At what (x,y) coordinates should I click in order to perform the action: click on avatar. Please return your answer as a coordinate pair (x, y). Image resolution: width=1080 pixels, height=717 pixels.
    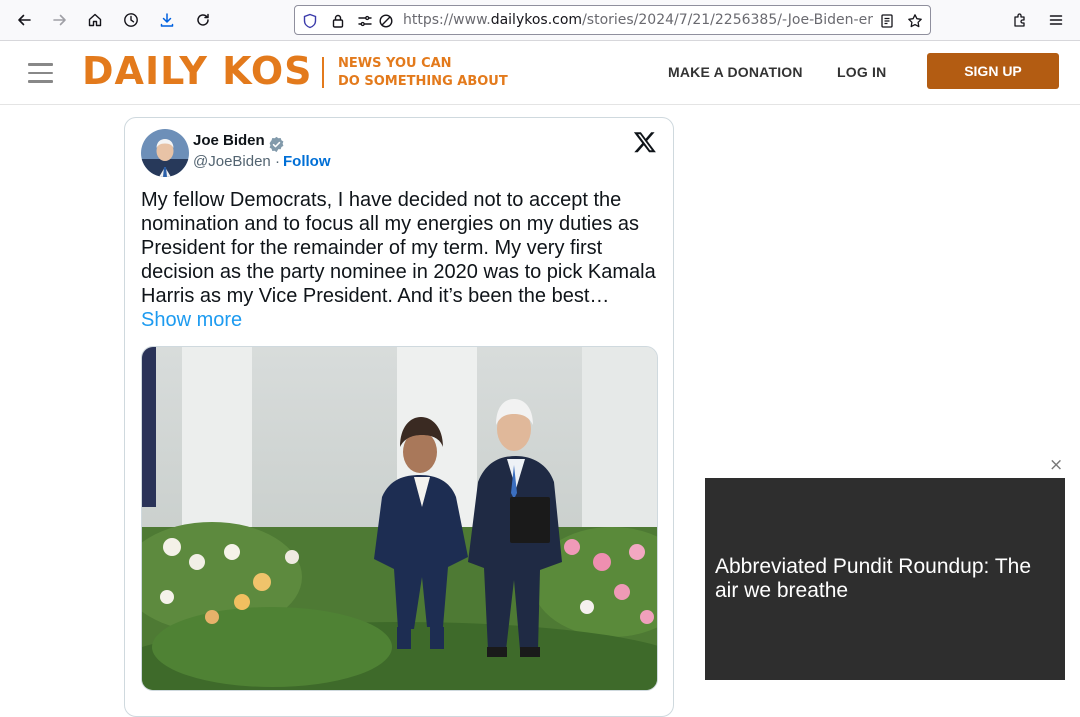
    Looking at the image, I should click on (165, 153).